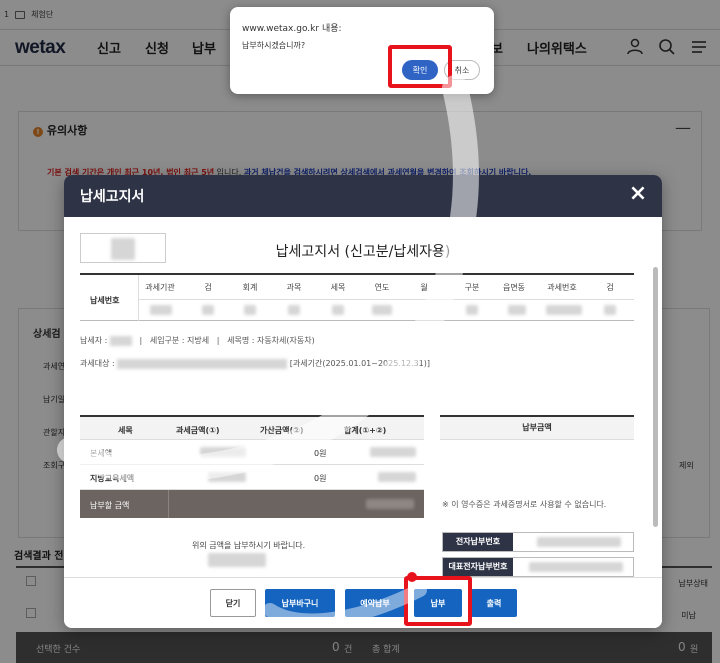  What do you see at coordinates (208, 287) in the screenshot?
I see `col-check: 검` at bounding box center [208, 287].